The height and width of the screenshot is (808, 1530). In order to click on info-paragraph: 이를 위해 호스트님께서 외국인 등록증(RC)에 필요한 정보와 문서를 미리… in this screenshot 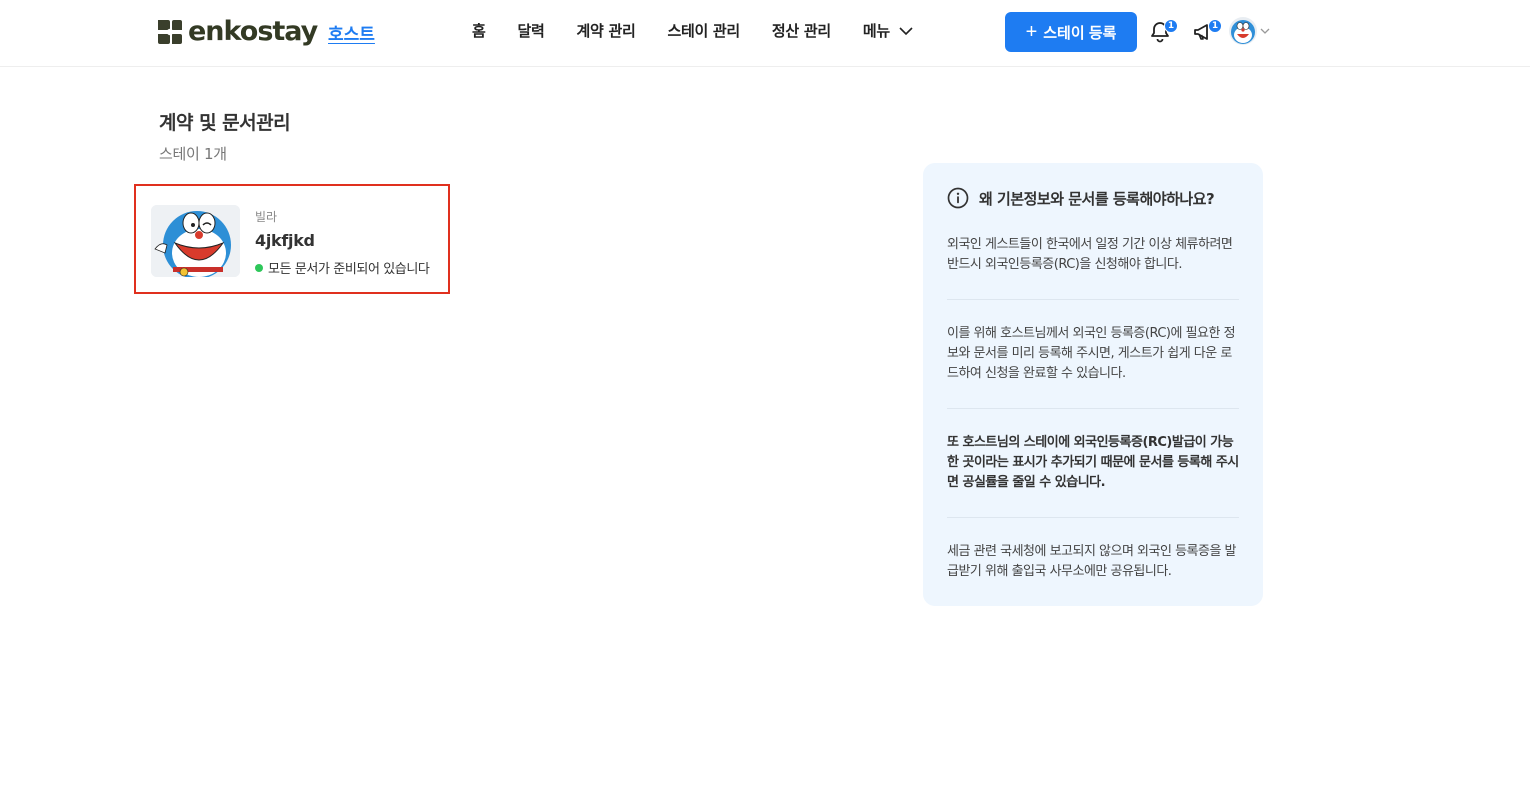, I will do `click(1091, 353)`.